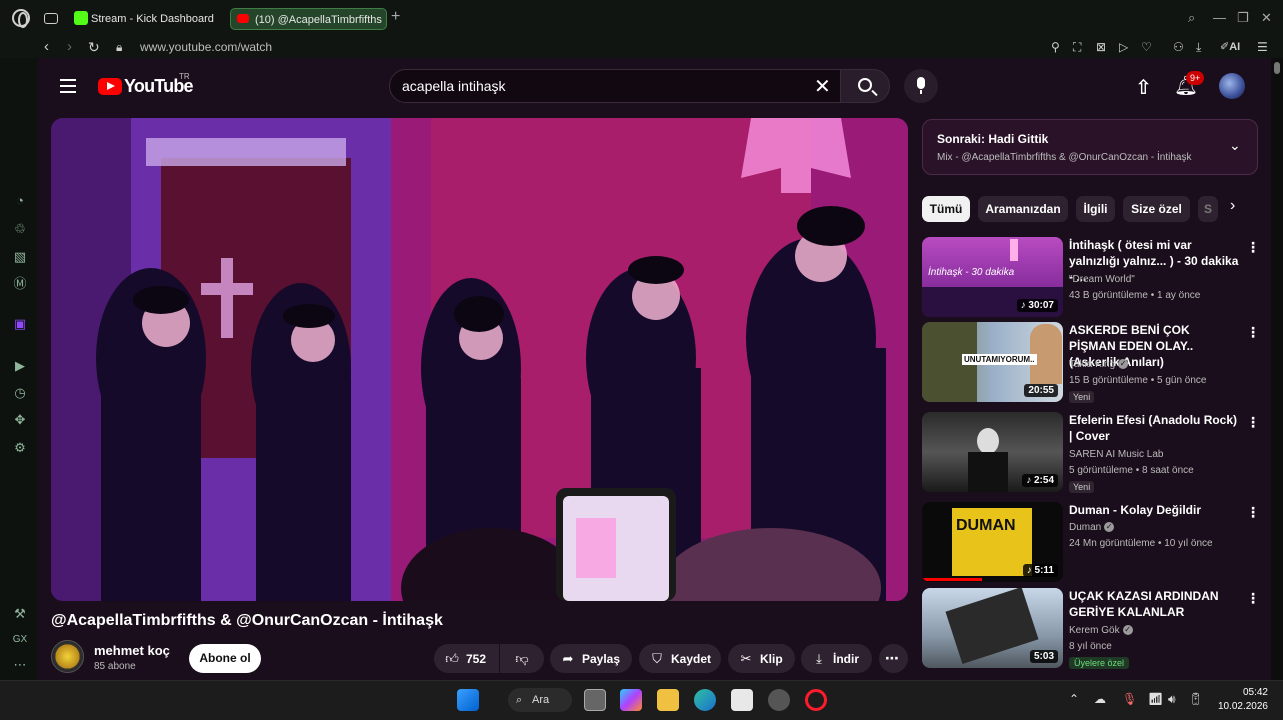 The width and height of the screenshot is (1283, 720). Describe the element at coordinates (1116, 454) in the screenshot. I see `rec-channel: SAREN AI Music Lab` at that location.